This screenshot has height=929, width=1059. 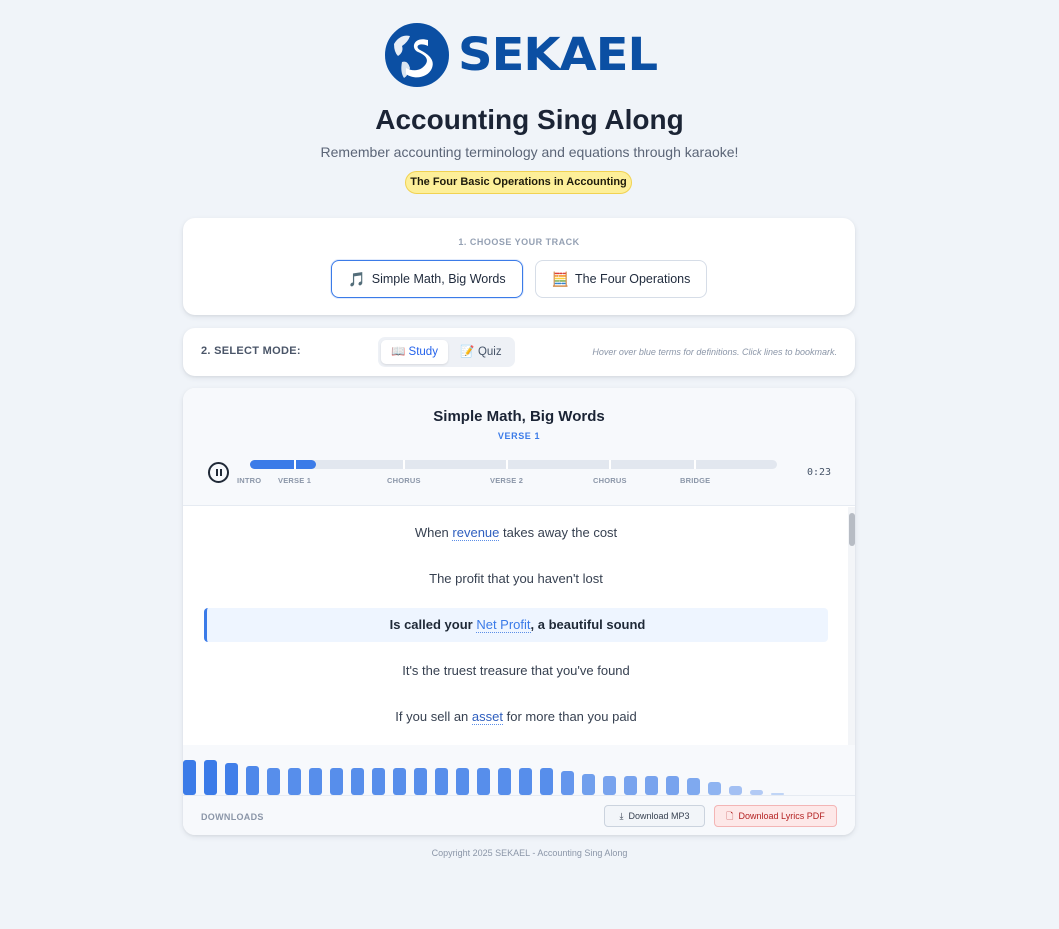 I want to click on progress-fill, so click(x=283, y=464).